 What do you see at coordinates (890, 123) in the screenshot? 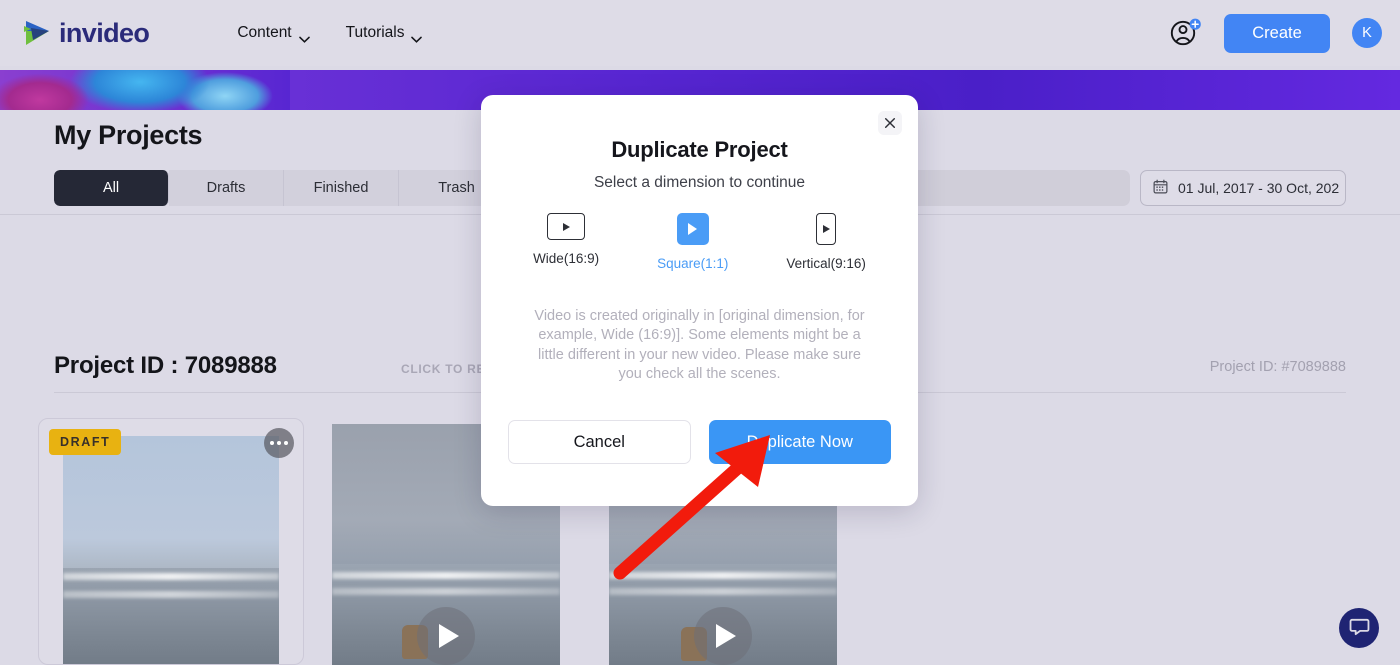
I see `close-icon` at bounding box center [890, 123].